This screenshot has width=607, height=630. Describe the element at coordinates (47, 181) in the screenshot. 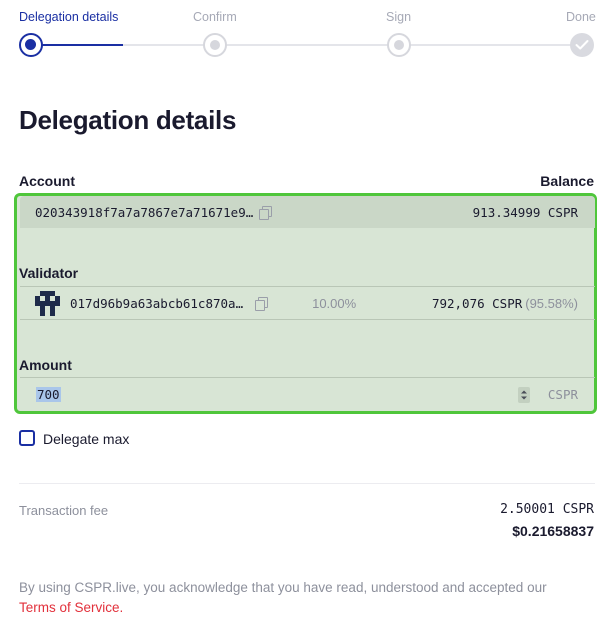

I see `account-label: Account` at that location.